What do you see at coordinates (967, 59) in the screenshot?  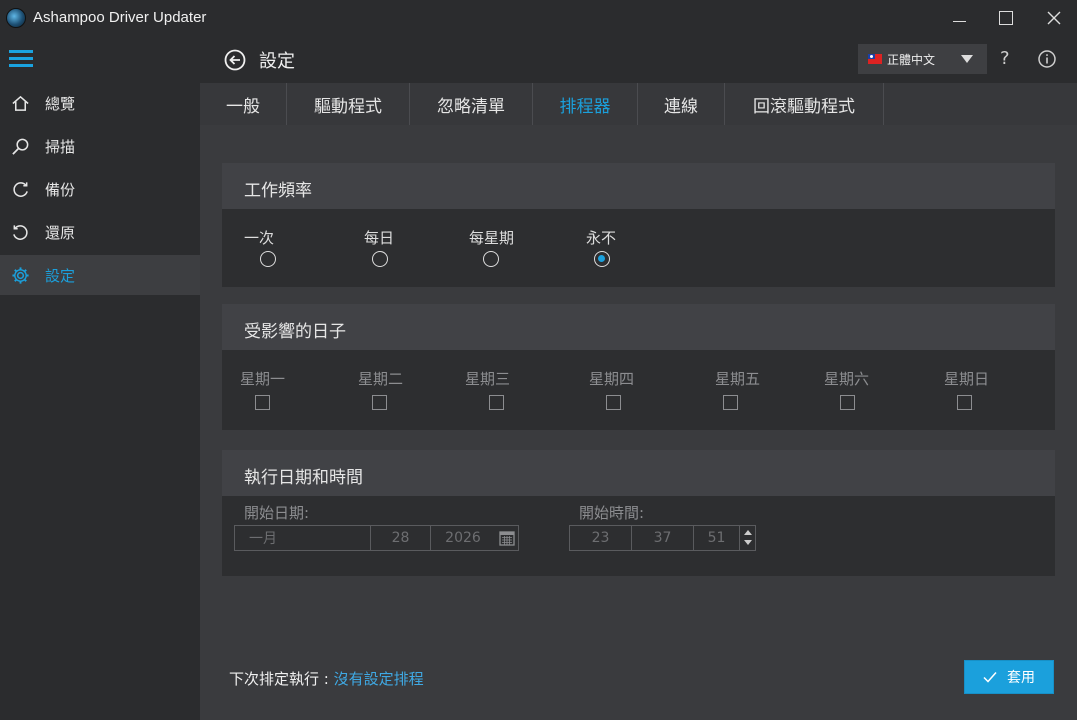 I see `chevron-down-icon` at bounding box center [967, 59].